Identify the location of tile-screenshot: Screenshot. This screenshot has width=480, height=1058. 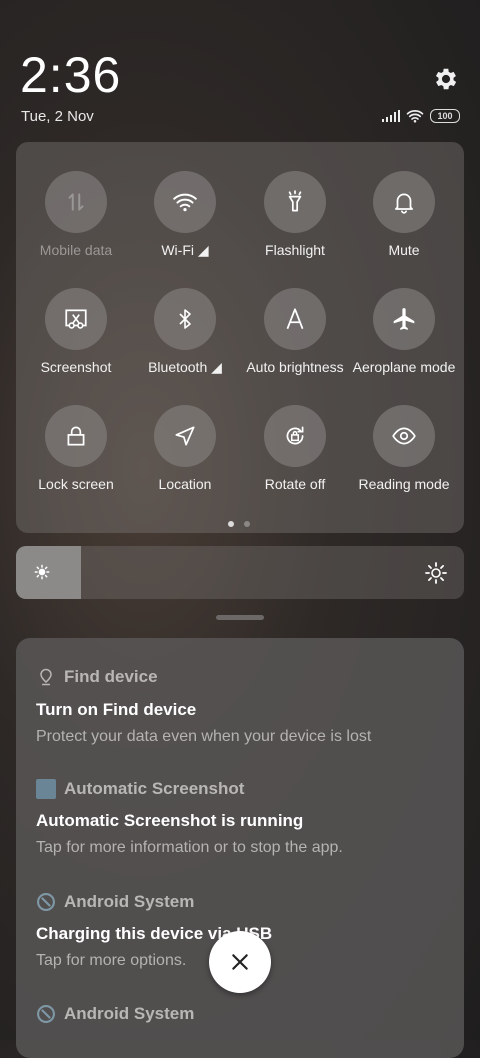
(76, 331).